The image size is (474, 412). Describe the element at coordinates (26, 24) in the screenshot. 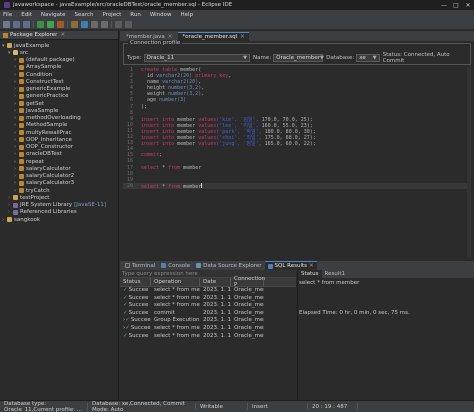

I see `save-all-icon` at that location.